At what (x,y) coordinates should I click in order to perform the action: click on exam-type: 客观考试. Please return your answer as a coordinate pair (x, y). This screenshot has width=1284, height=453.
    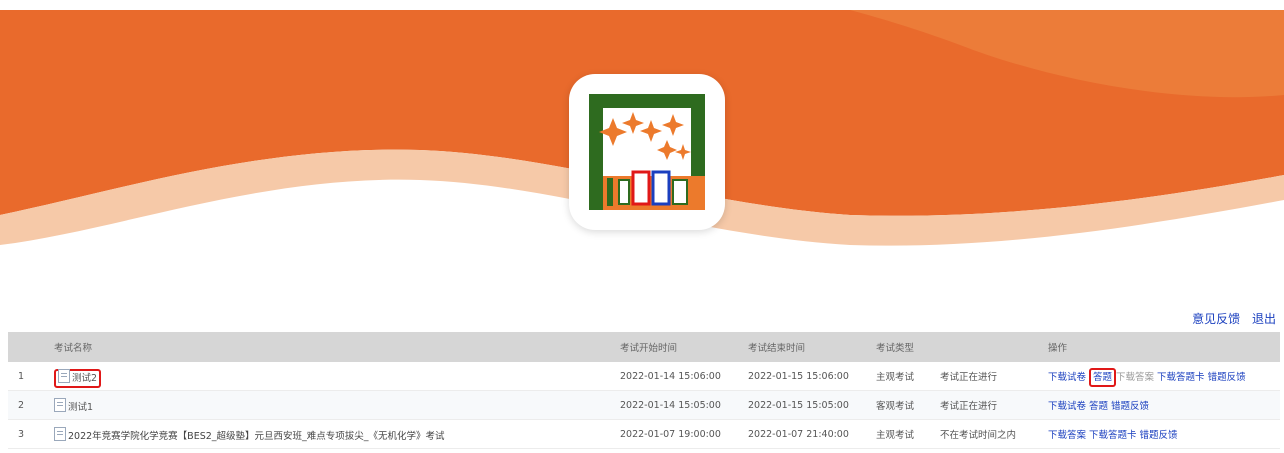
    Looking at the image, I should click on (908, 405).